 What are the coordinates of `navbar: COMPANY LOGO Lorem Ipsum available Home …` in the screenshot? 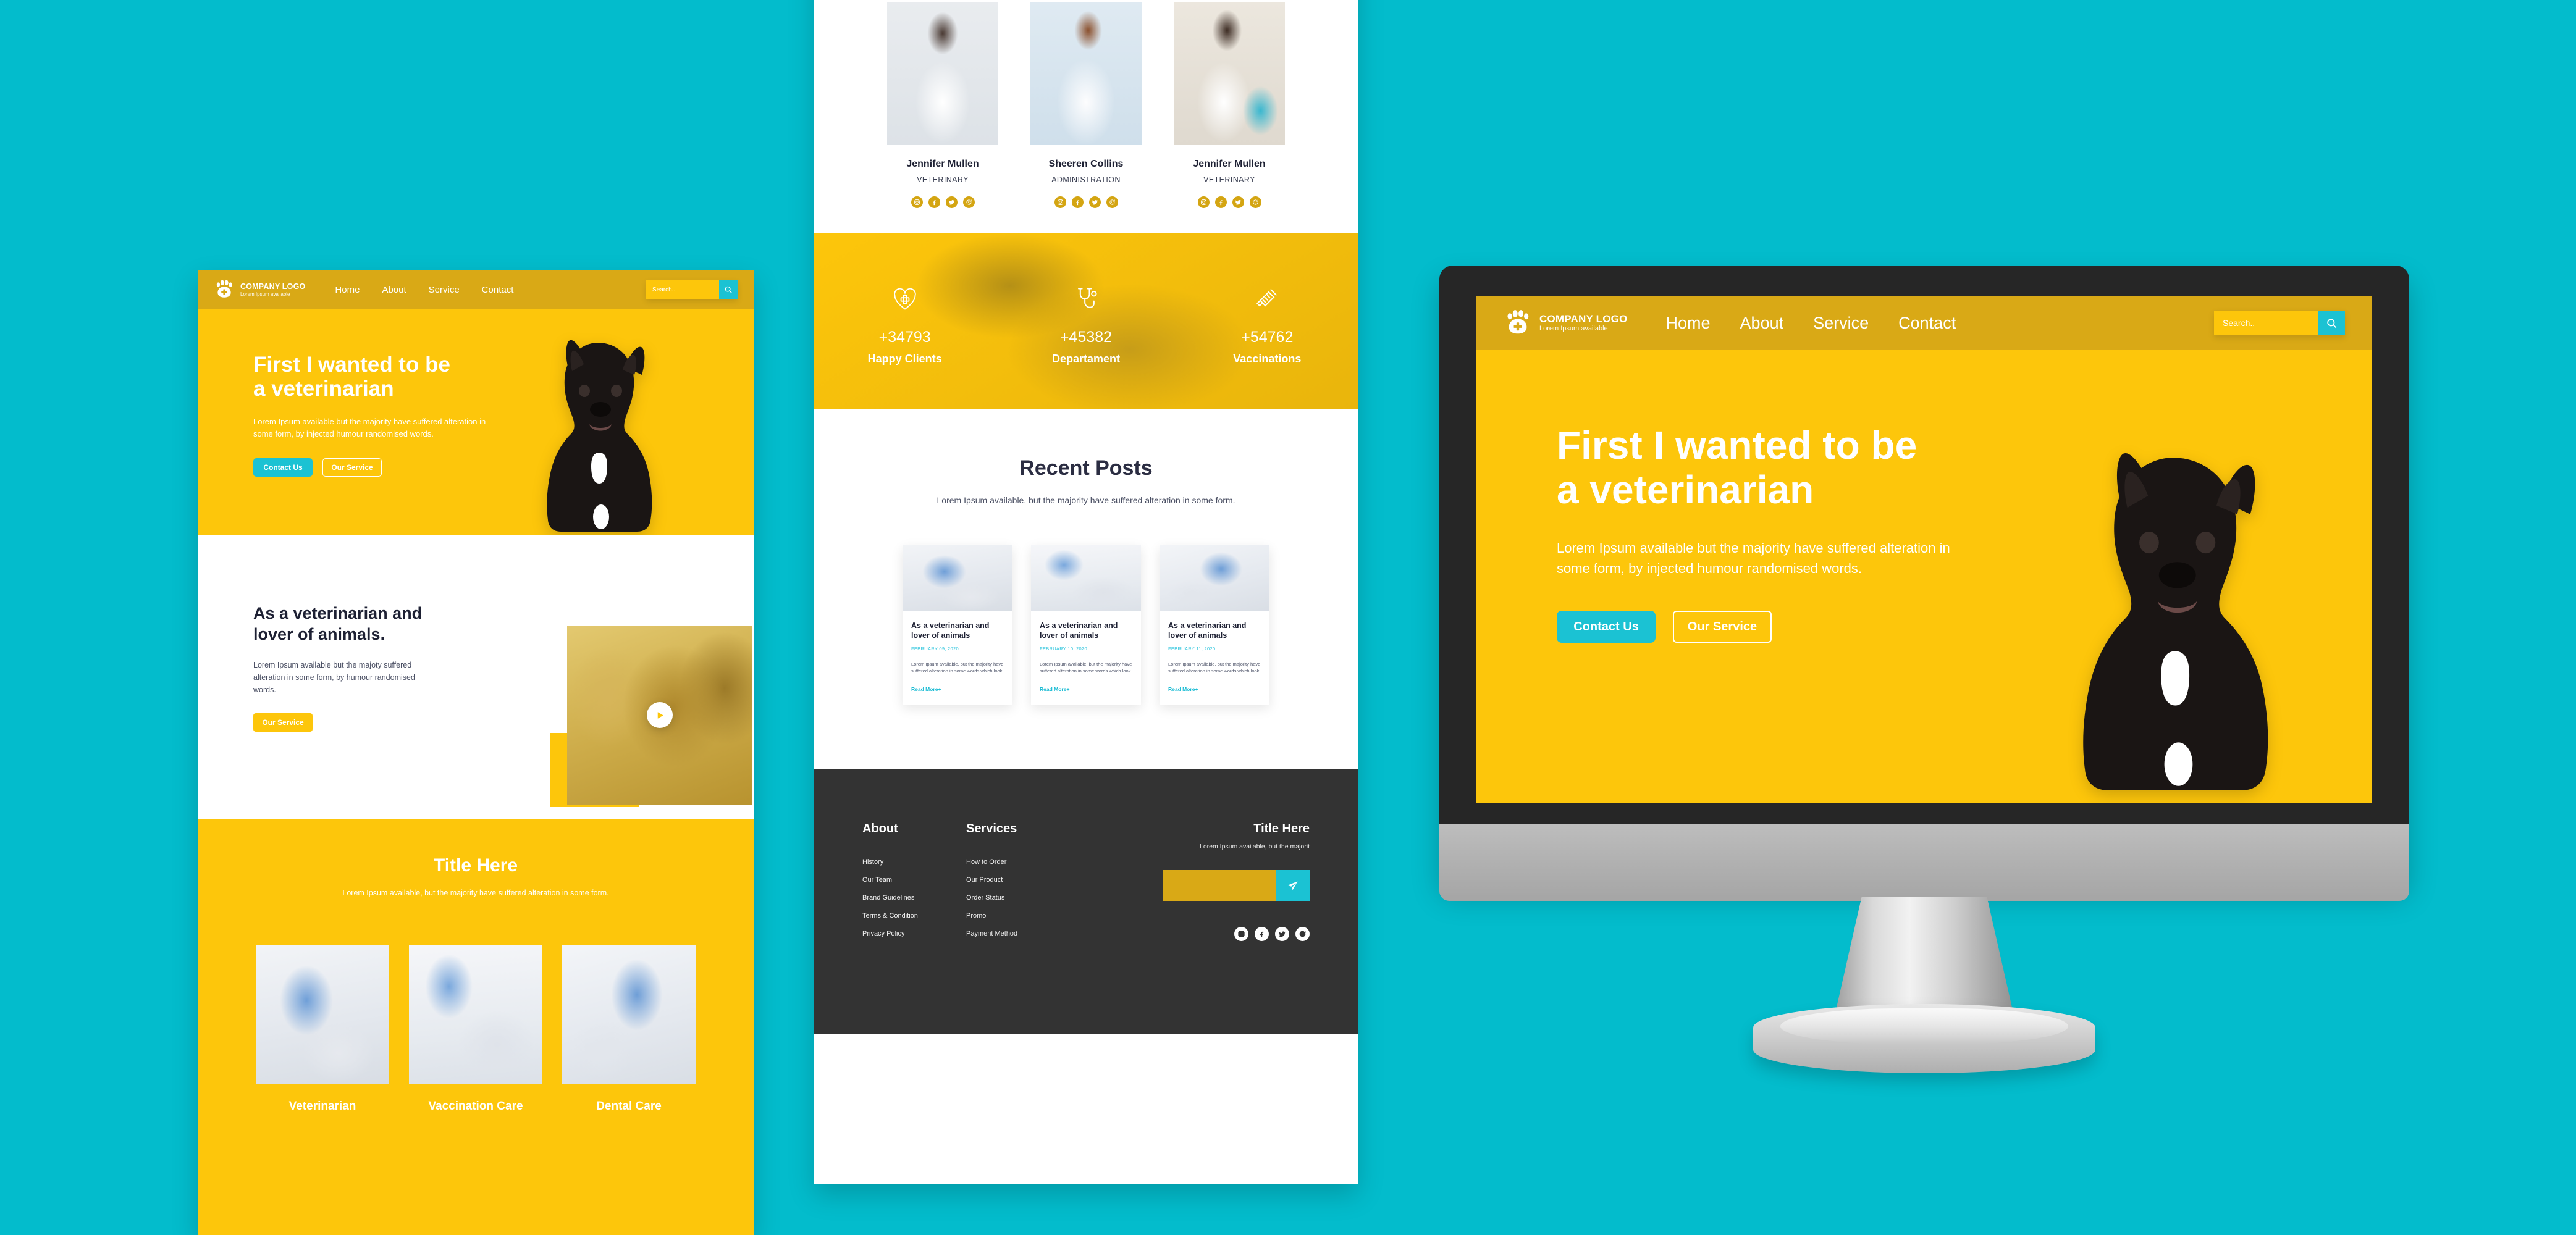 It's located at (476, 289).